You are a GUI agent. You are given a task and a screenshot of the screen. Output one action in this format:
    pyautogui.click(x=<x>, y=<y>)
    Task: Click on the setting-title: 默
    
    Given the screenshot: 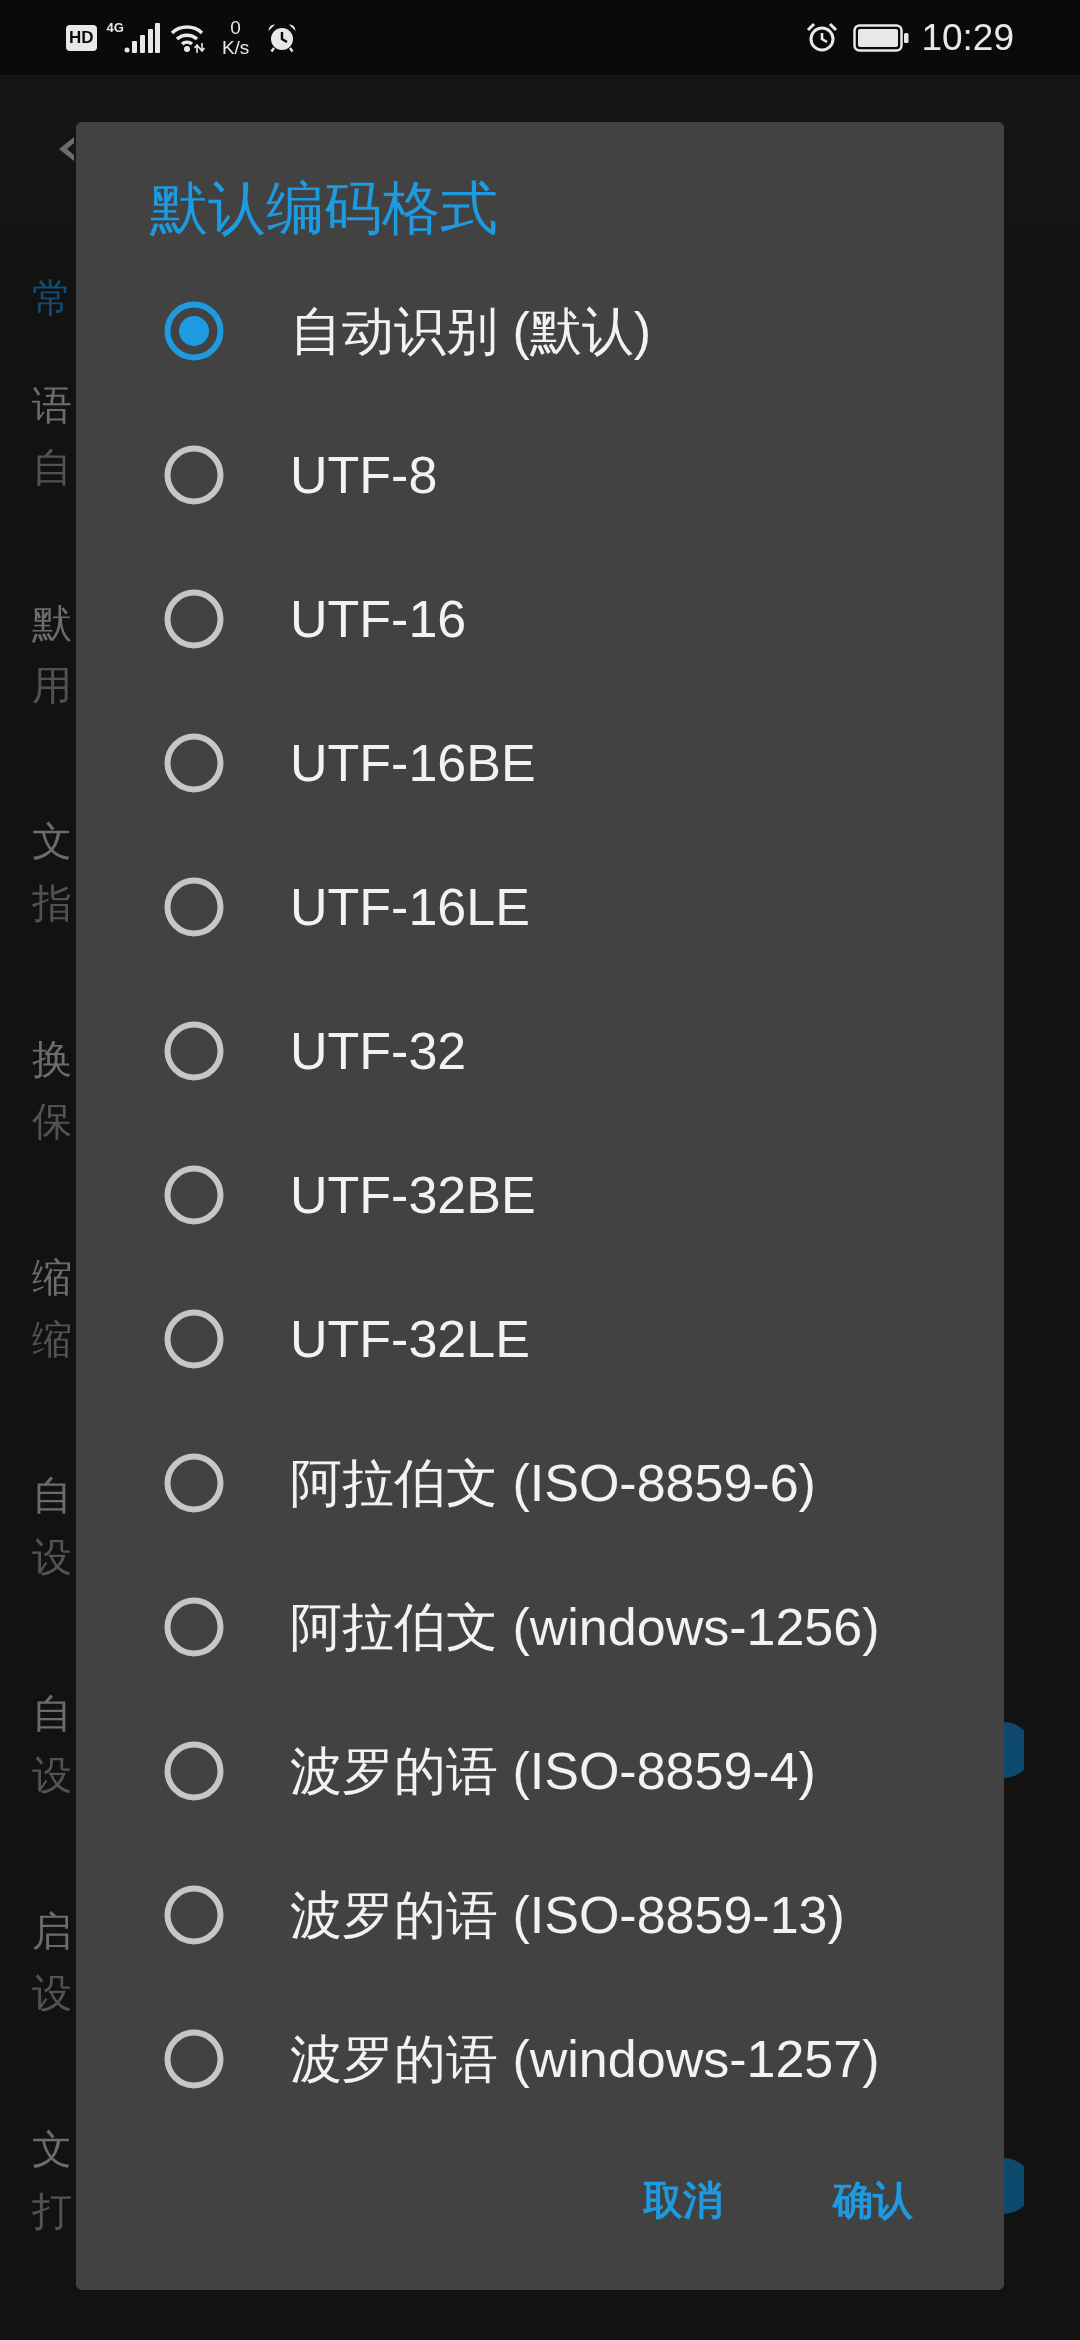 What is the action you would take?
    pyautogui.click(x=52, y=623)
    